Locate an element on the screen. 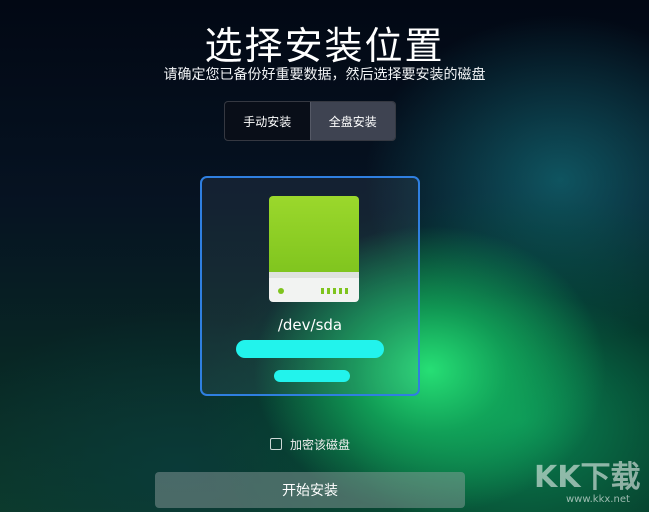 Image resolution: width=649 pixels, height=512 pixels. disk-model-redacted is located at coordinates (312, 376).